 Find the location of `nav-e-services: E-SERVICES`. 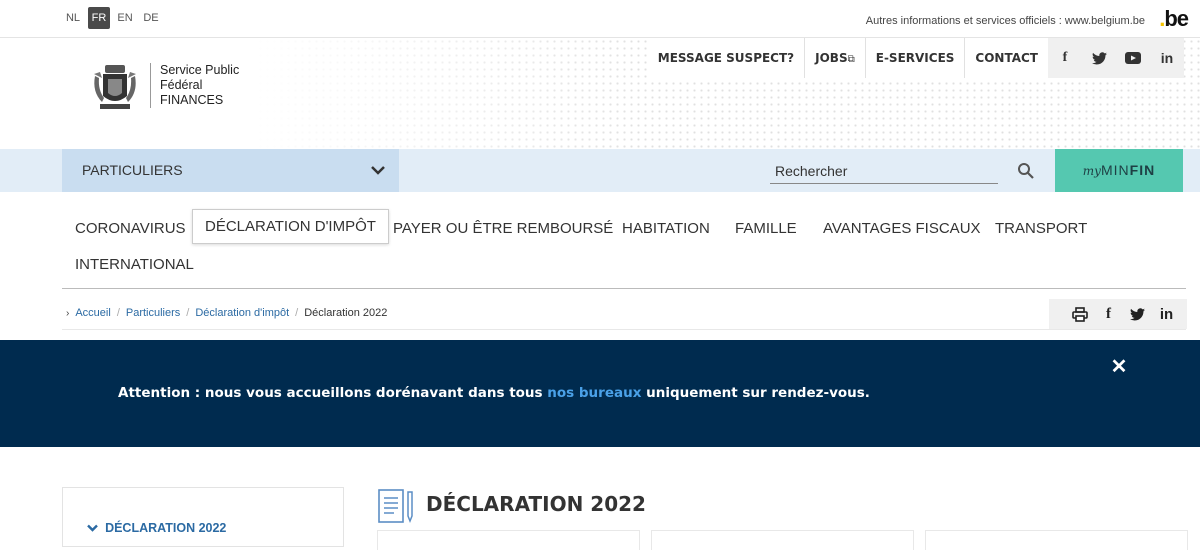

nav-e-services: E-SERVICES is located at coordinates (916, 58).